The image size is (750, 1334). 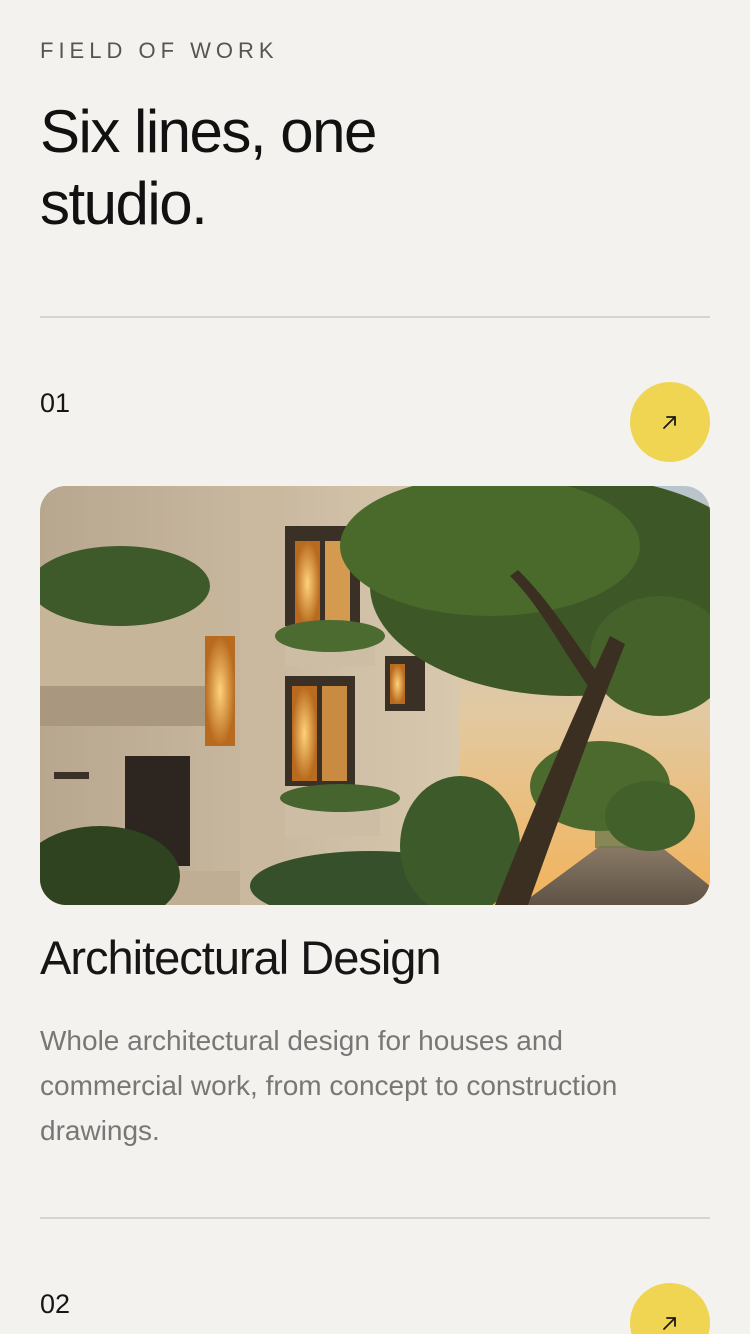 I want to click on service-index: 02, so click(x=55, y=1304).